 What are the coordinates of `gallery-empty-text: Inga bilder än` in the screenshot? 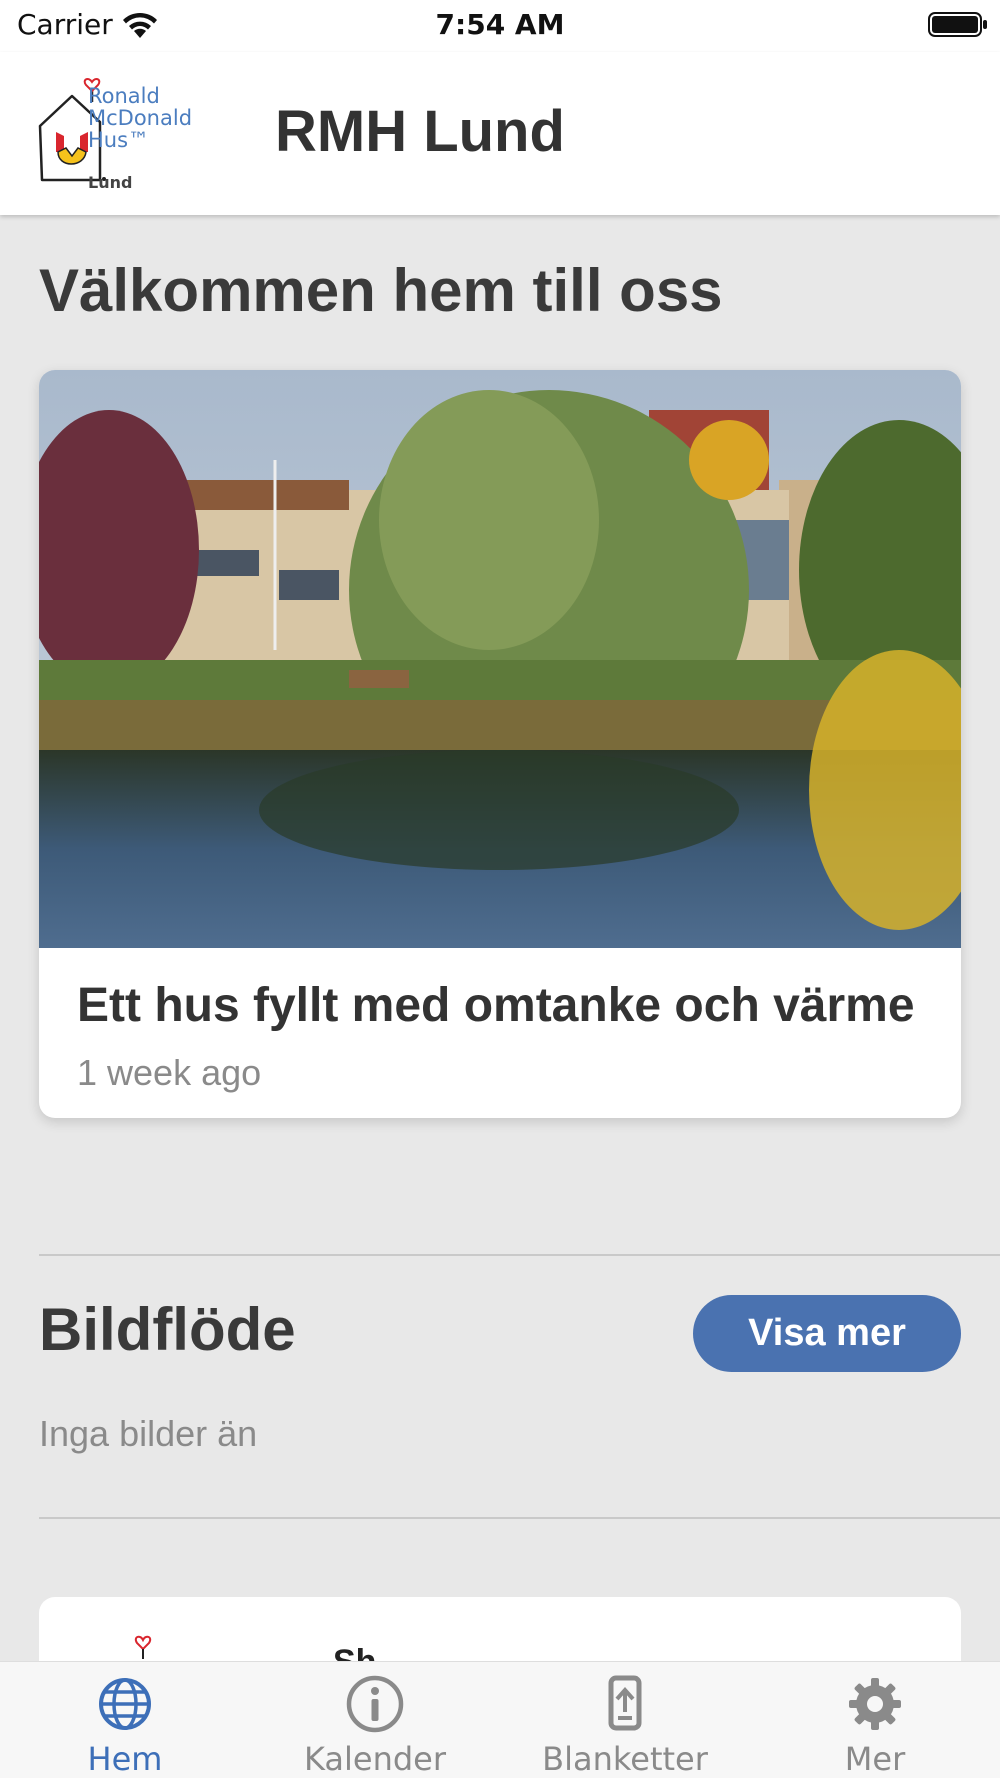 It's located at (148, 1433).